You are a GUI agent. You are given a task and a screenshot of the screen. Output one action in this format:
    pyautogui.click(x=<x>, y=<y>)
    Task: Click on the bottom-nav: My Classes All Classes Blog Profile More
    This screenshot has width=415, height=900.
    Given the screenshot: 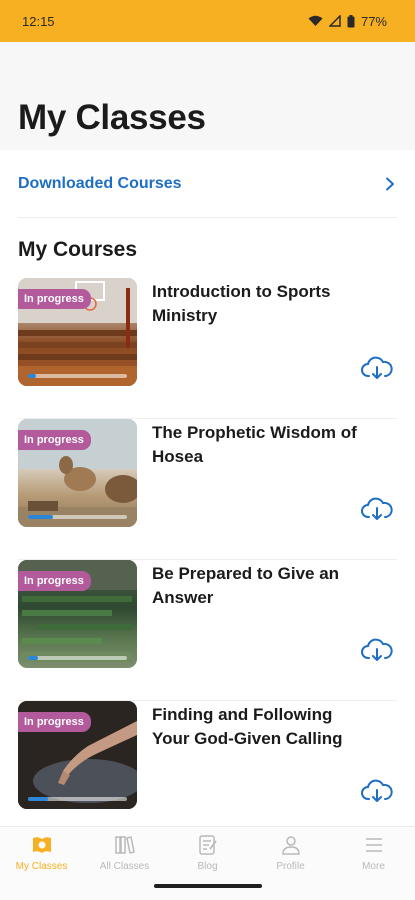 What is the action you would take?
    pyautogui.click(x=207, y=863)
    